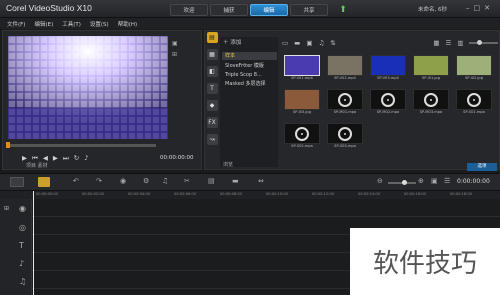 The width and height of the screenshot is (500, 295). Describe the element at coordinates (99, 181) in the screenshot. I see `redo-icon: ↷` at that location.